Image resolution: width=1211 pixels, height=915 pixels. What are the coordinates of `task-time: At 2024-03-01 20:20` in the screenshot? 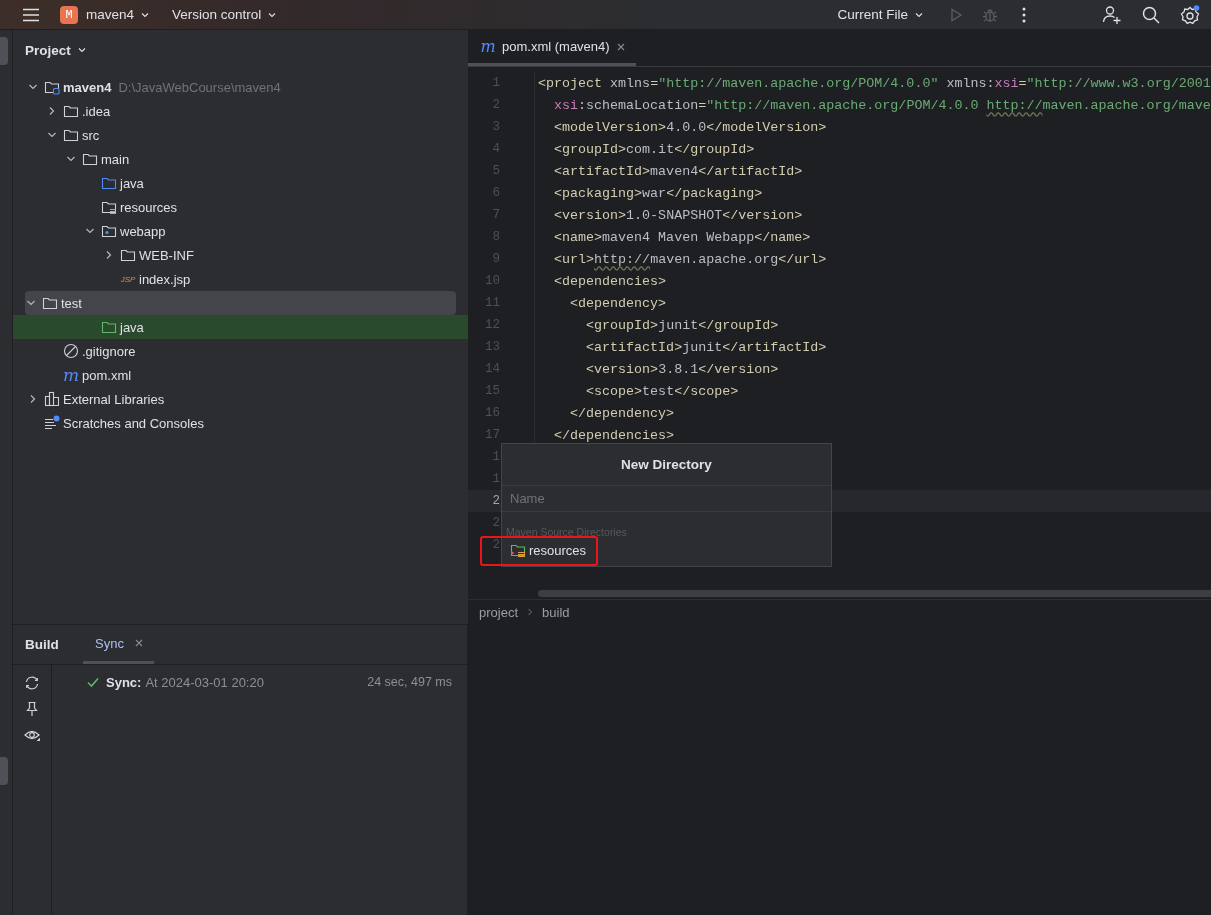 It's located at (204, 682).